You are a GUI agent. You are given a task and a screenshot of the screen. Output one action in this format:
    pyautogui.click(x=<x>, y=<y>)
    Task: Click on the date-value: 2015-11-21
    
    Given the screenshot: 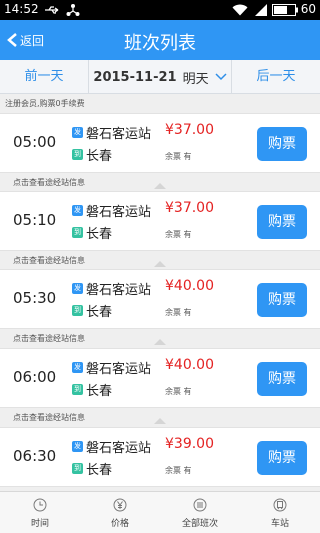 What is the action you would take?
    pyautogui.click(x=135, y=77)
    